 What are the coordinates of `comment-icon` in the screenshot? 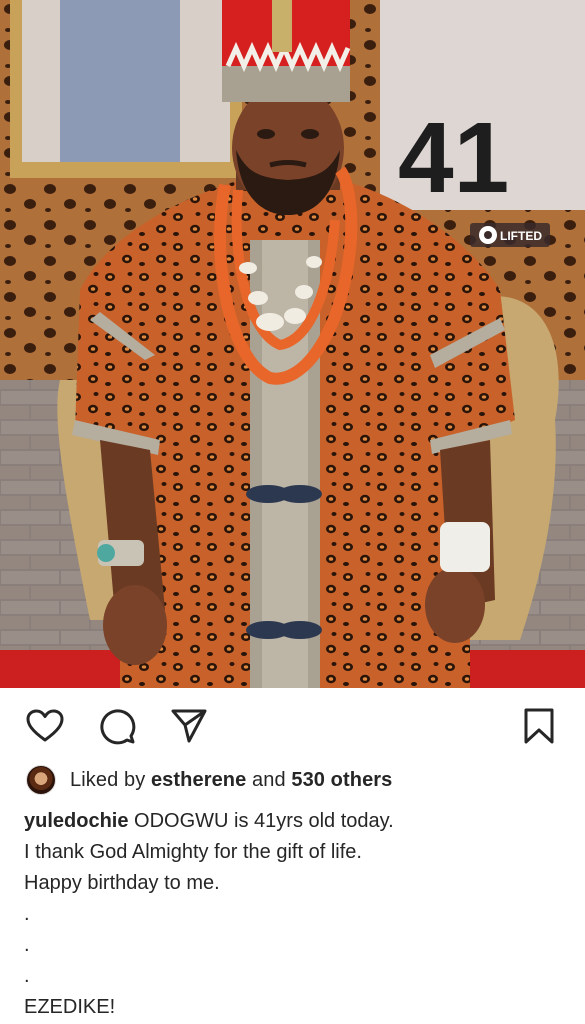 It's located at (118, 727).